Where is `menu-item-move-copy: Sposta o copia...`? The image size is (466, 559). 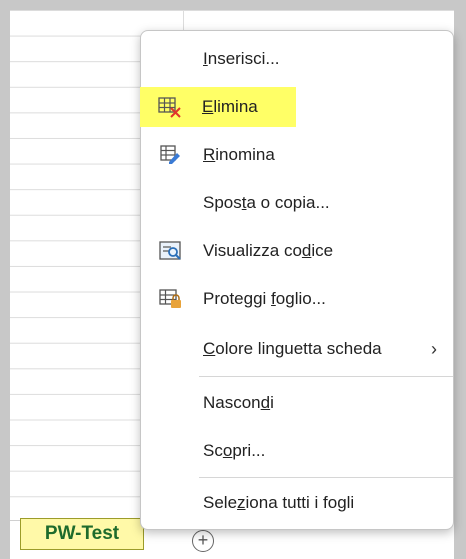
menu-item-move-copy: Sposta o copia... is located at coordinates (297, 203).